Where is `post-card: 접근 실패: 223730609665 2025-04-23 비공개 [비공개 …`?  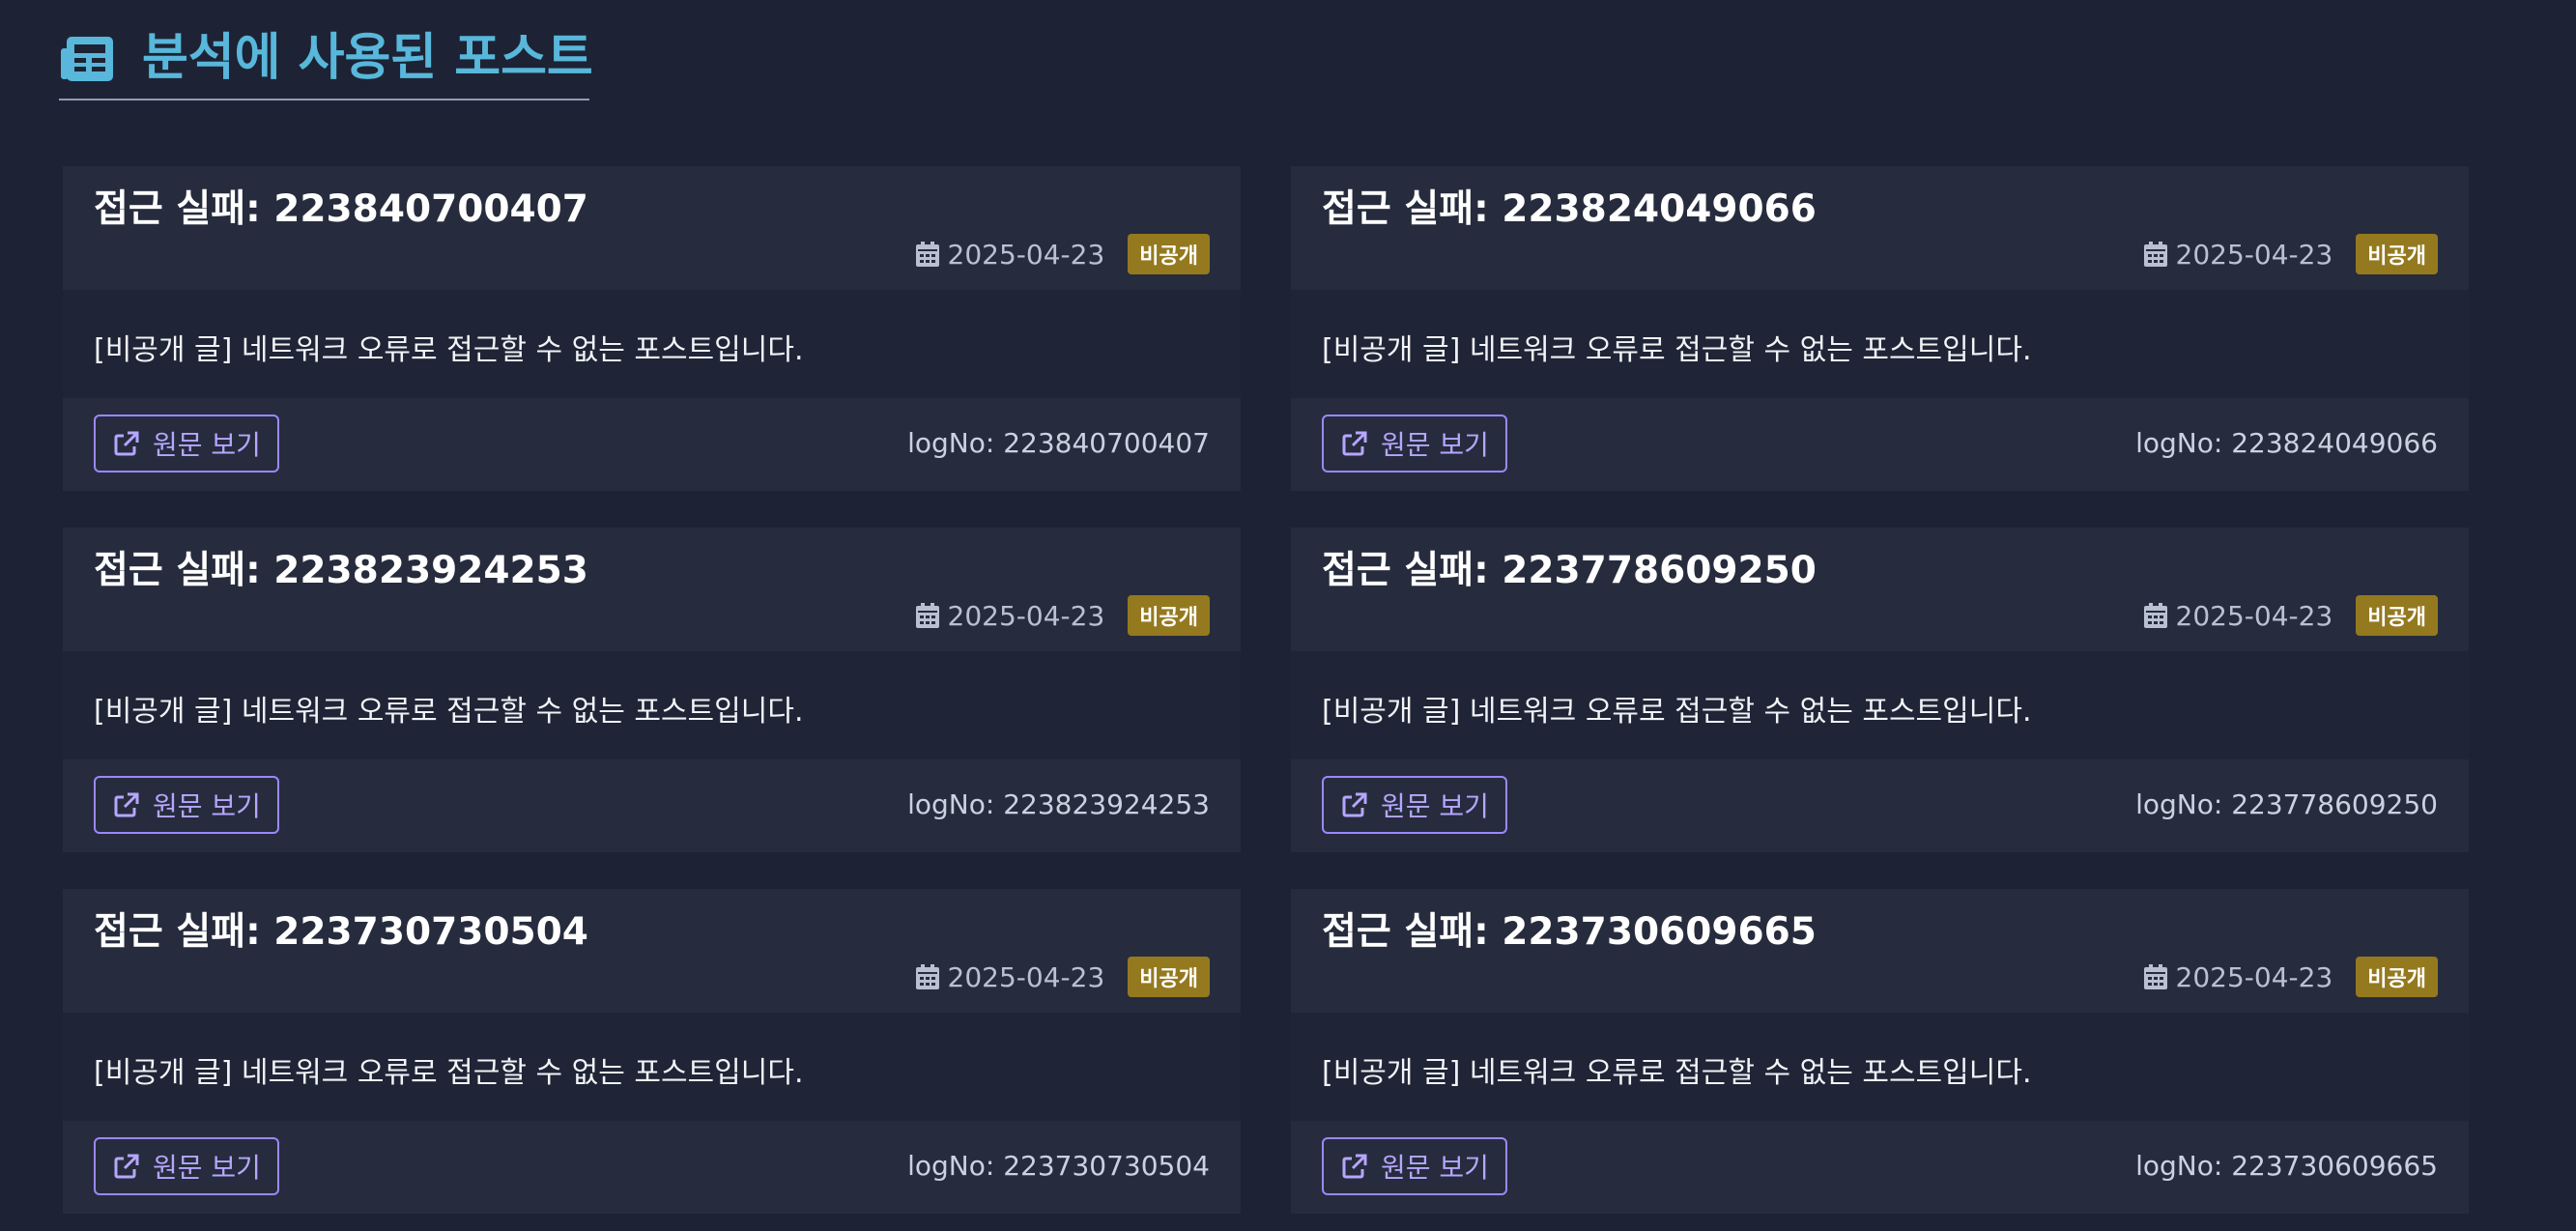 post-card: 접근 실패: 223730609665 2025-04-23 비공개 [비공개 … is located at coordinates (1880, 1051).